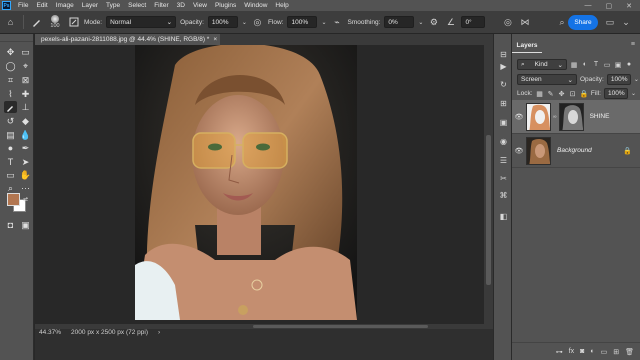 The height and width of the screenshot is (360, 640). Describe the element at coordinates (10, 175) in the screenshot. I see `rectangle-tool-icon: ▭` at that location.